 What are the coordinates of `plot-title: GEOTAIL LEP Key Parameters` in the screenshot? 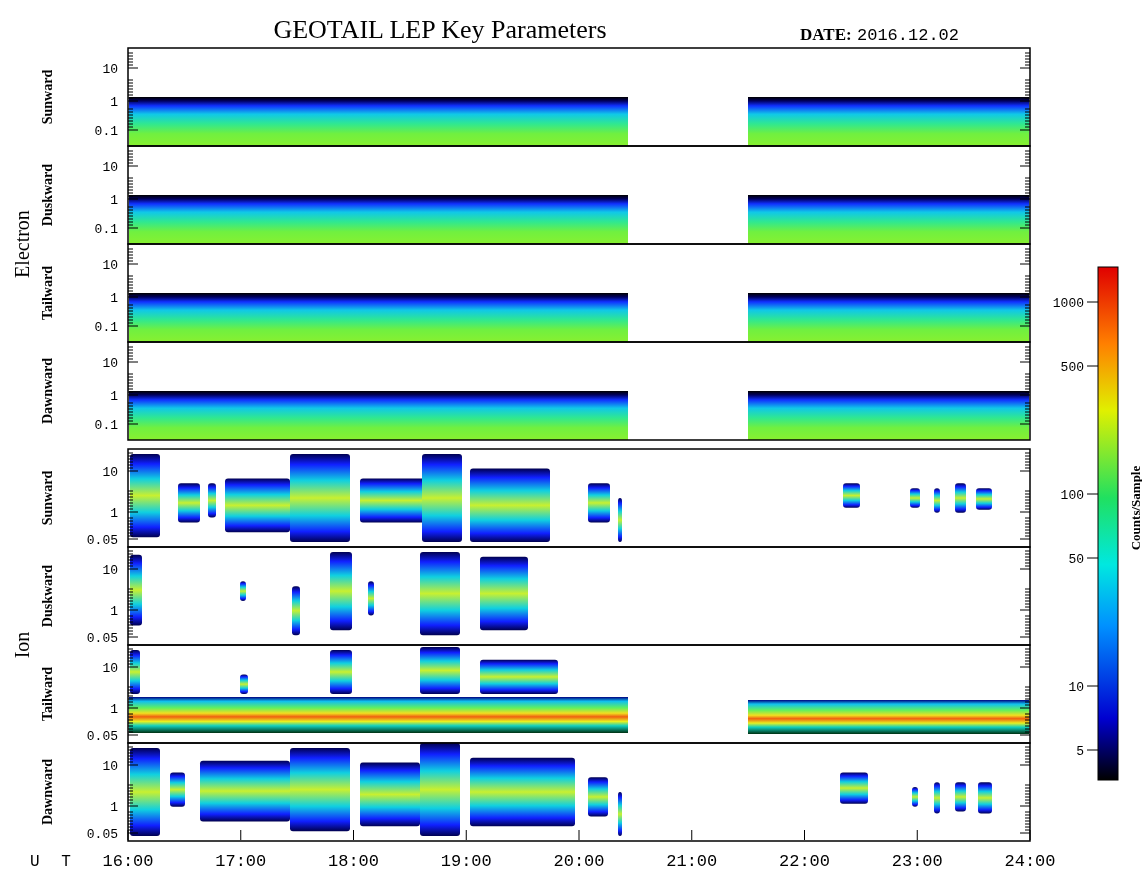 It's located at (440, 29).